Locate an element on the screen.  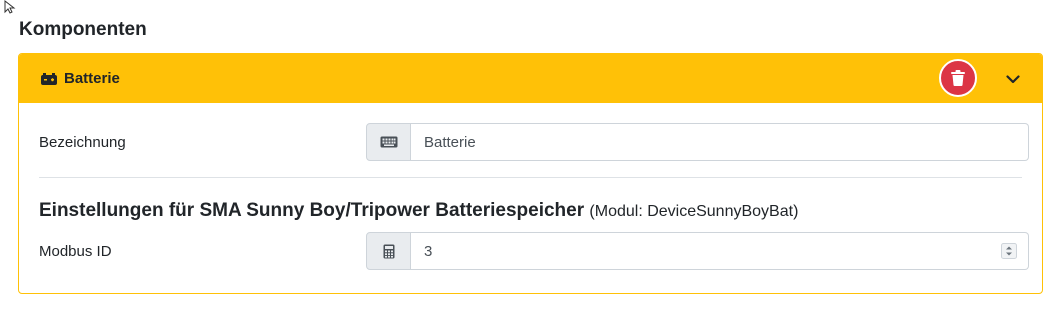
calculator-icon is located at coordinates (388, 251).